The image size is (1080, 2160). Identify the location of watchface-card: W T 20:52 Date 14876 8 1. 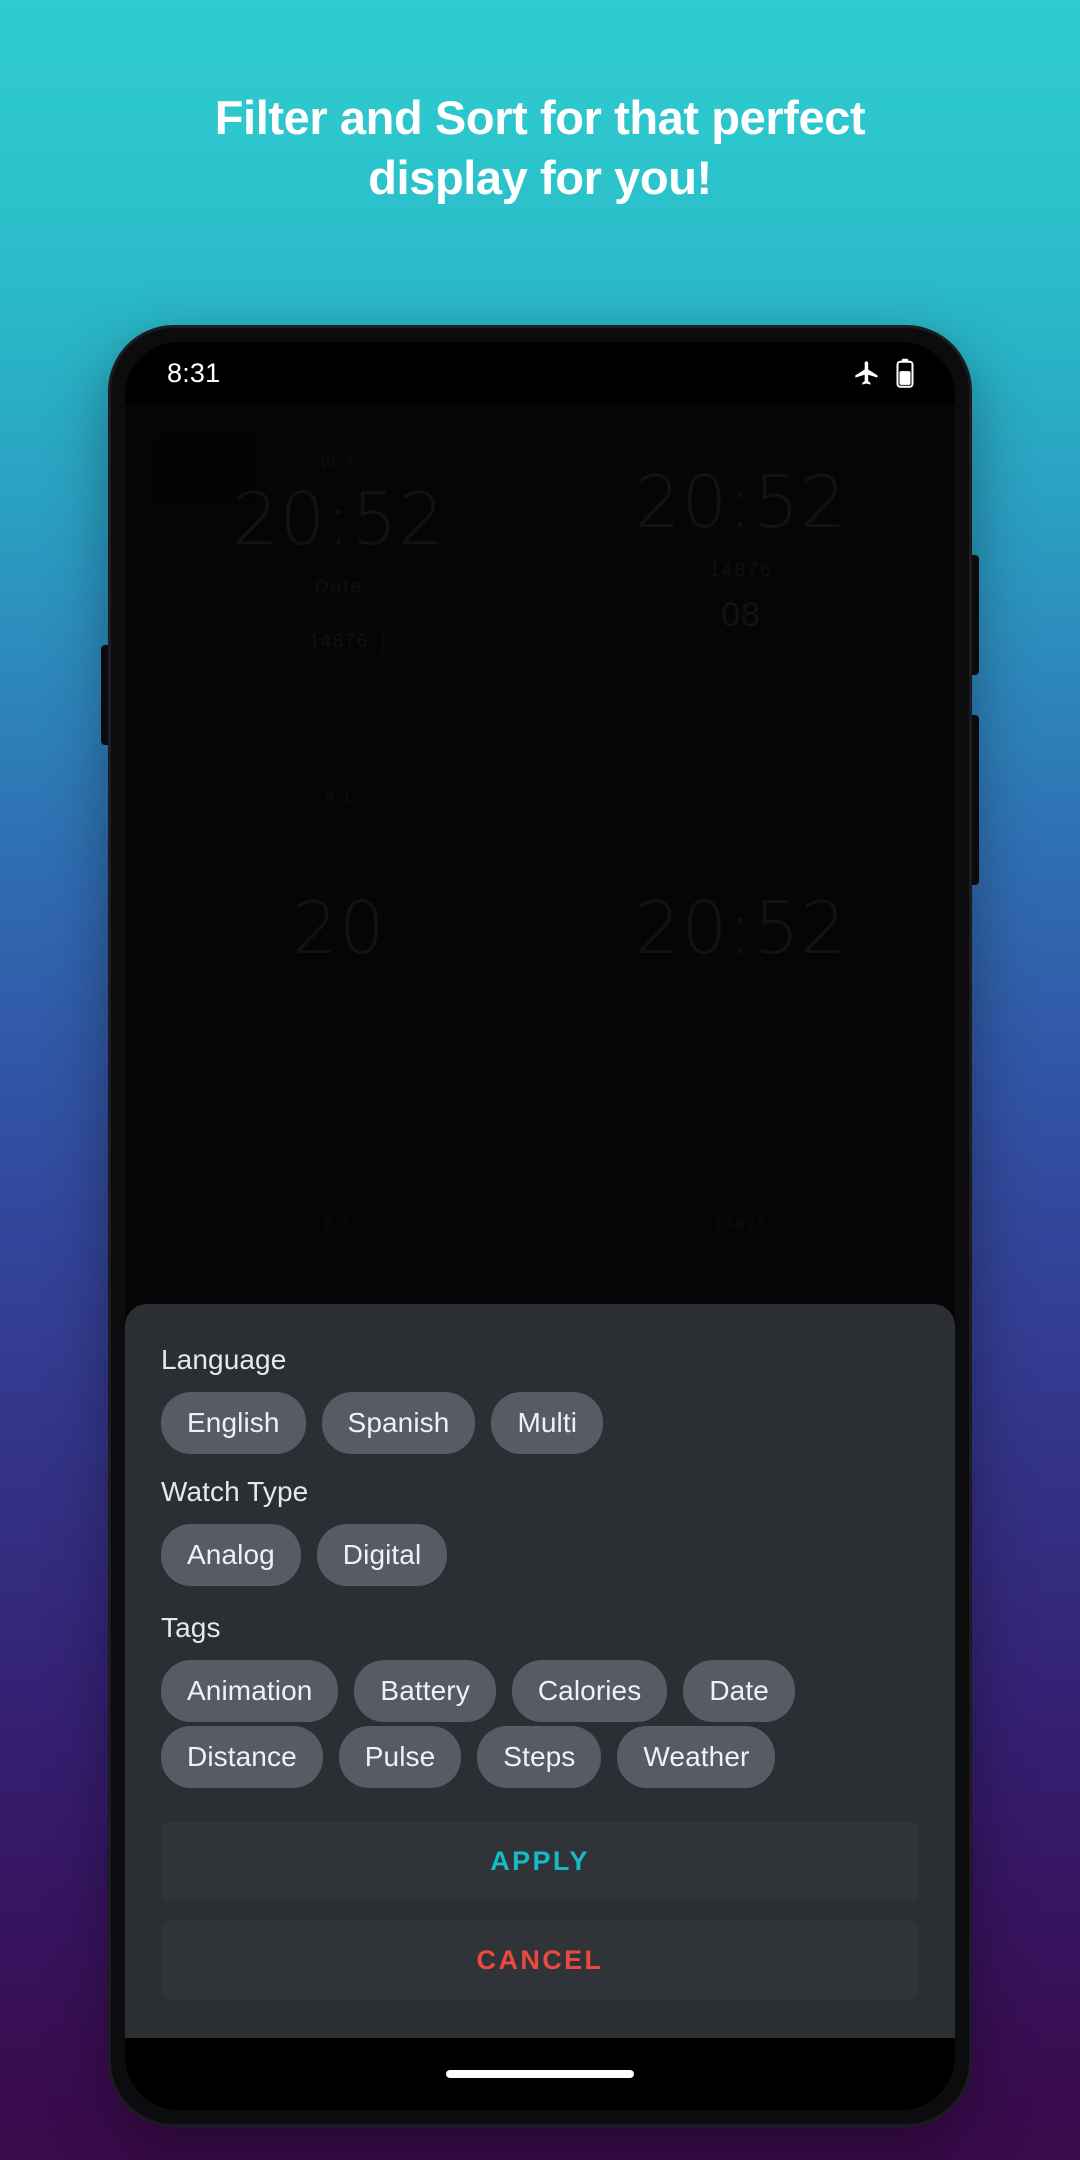
(339, 628).